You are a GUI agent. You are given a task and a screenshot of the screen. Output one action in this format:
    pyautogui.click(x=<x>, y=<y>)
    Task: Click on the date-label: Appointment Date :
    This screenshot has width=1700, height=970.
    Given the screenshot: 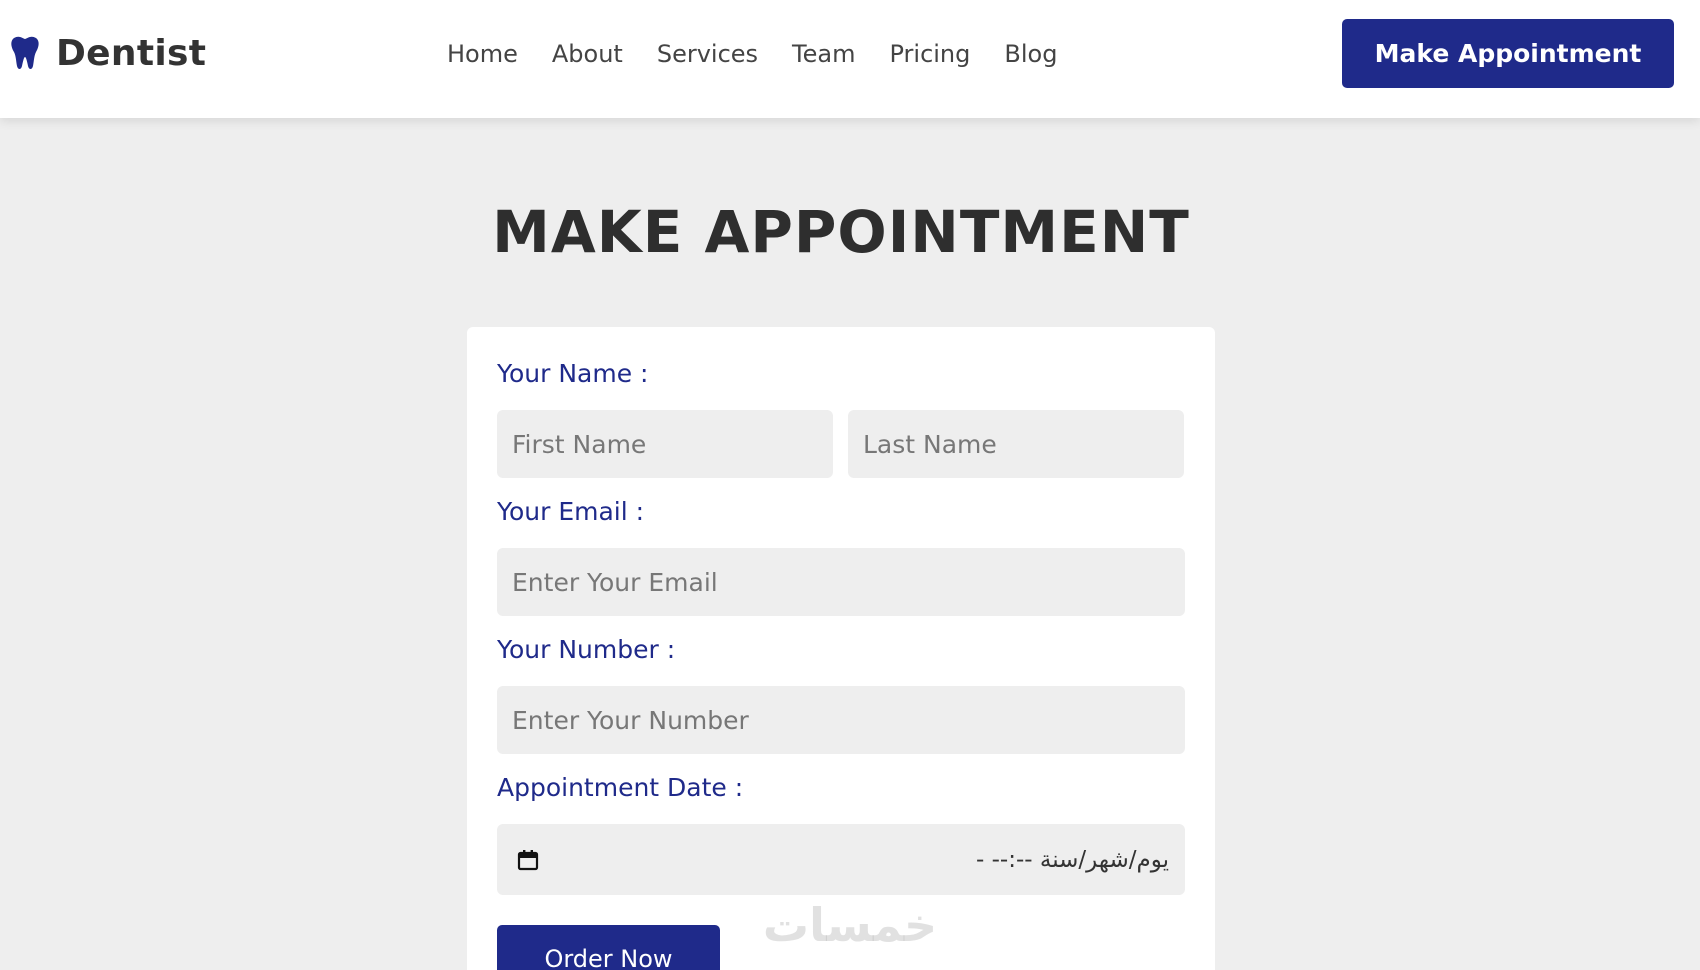 What is the action you would take?
    pyautogui.click(x=620, y=787)
    